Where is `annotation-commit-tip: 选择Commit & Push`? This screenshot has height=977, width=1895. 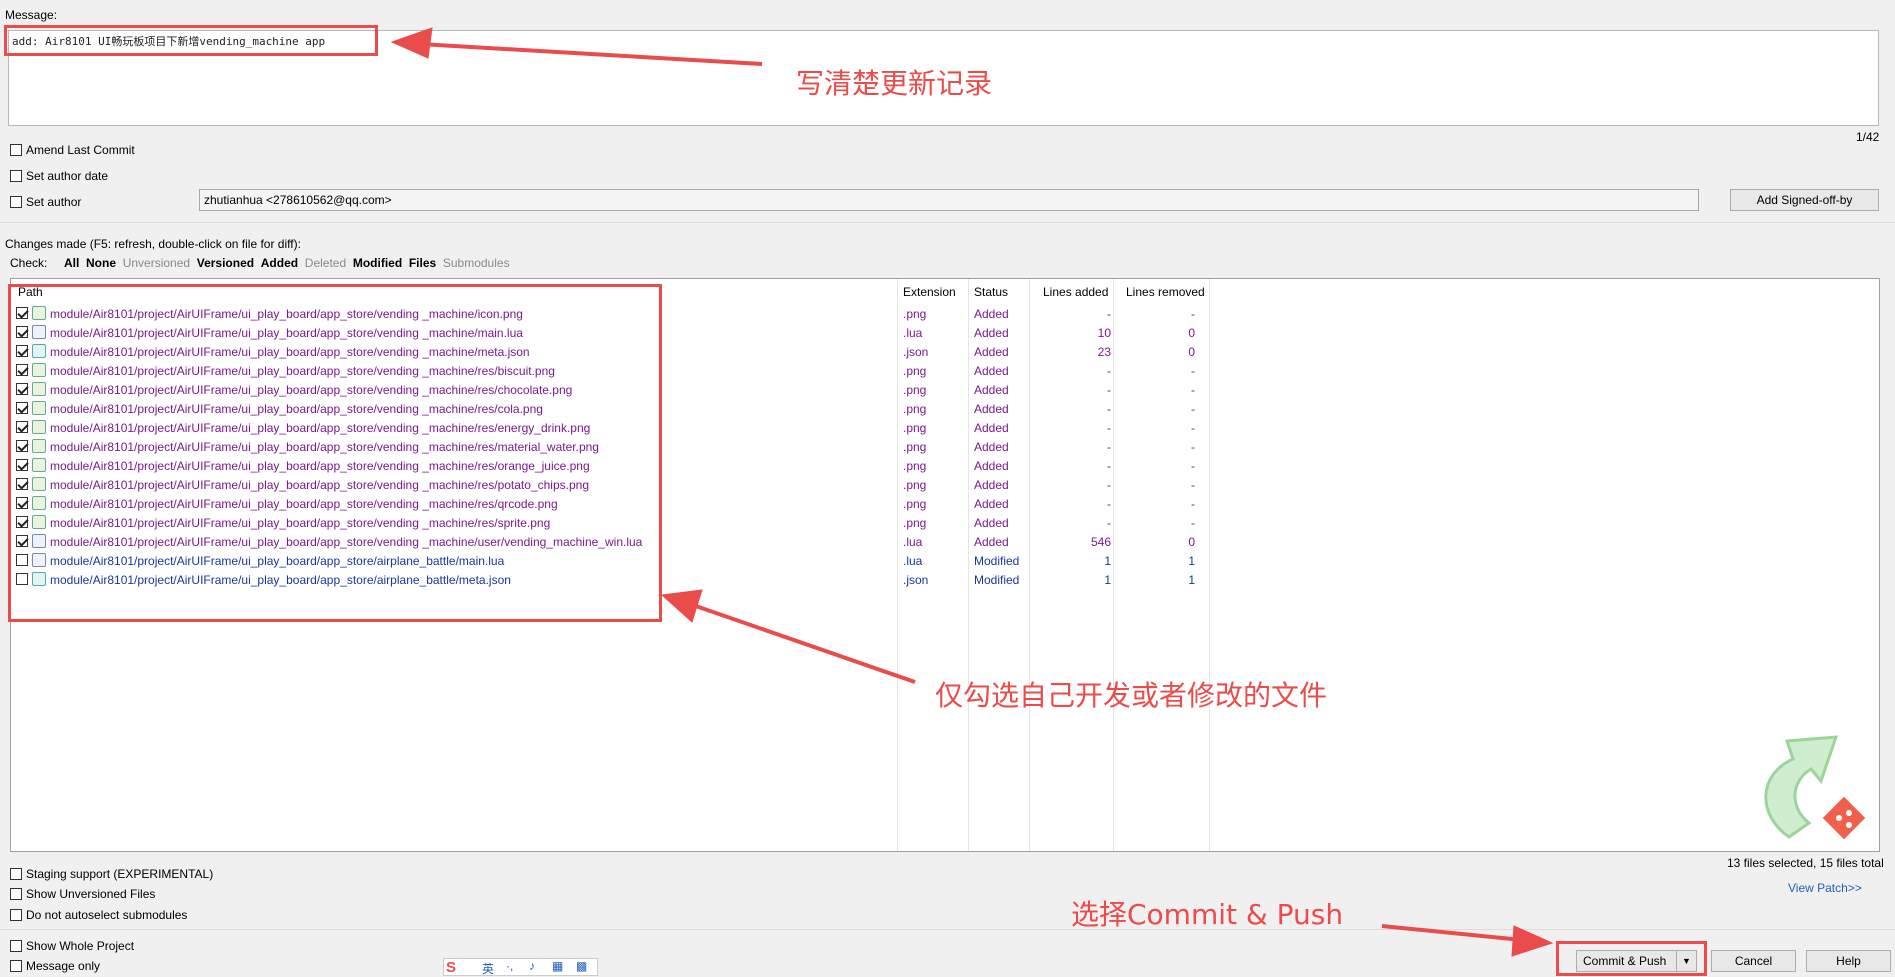
annotation-commit-tip: 选择Commit & Push is located at coordinates (1207, 914).